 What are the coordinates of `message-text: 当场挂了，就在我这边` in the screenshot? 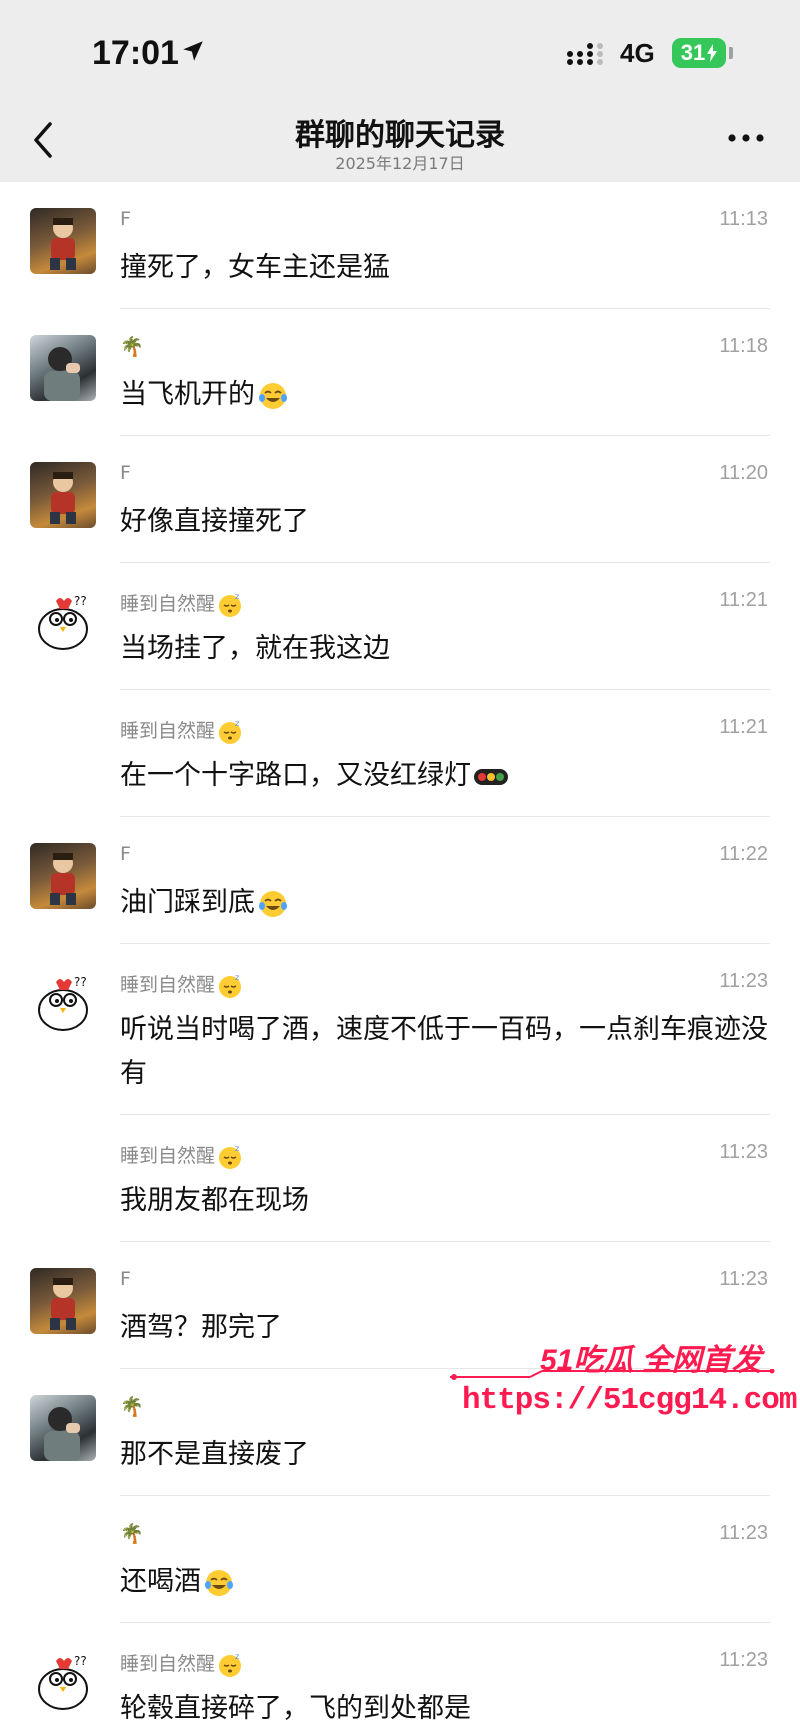 It's located at (445, 649).